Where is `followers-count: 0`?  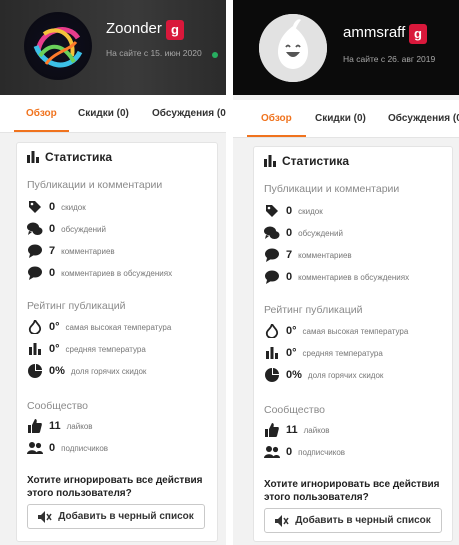
followers-count: 0 is located at coordinates (52, 448).